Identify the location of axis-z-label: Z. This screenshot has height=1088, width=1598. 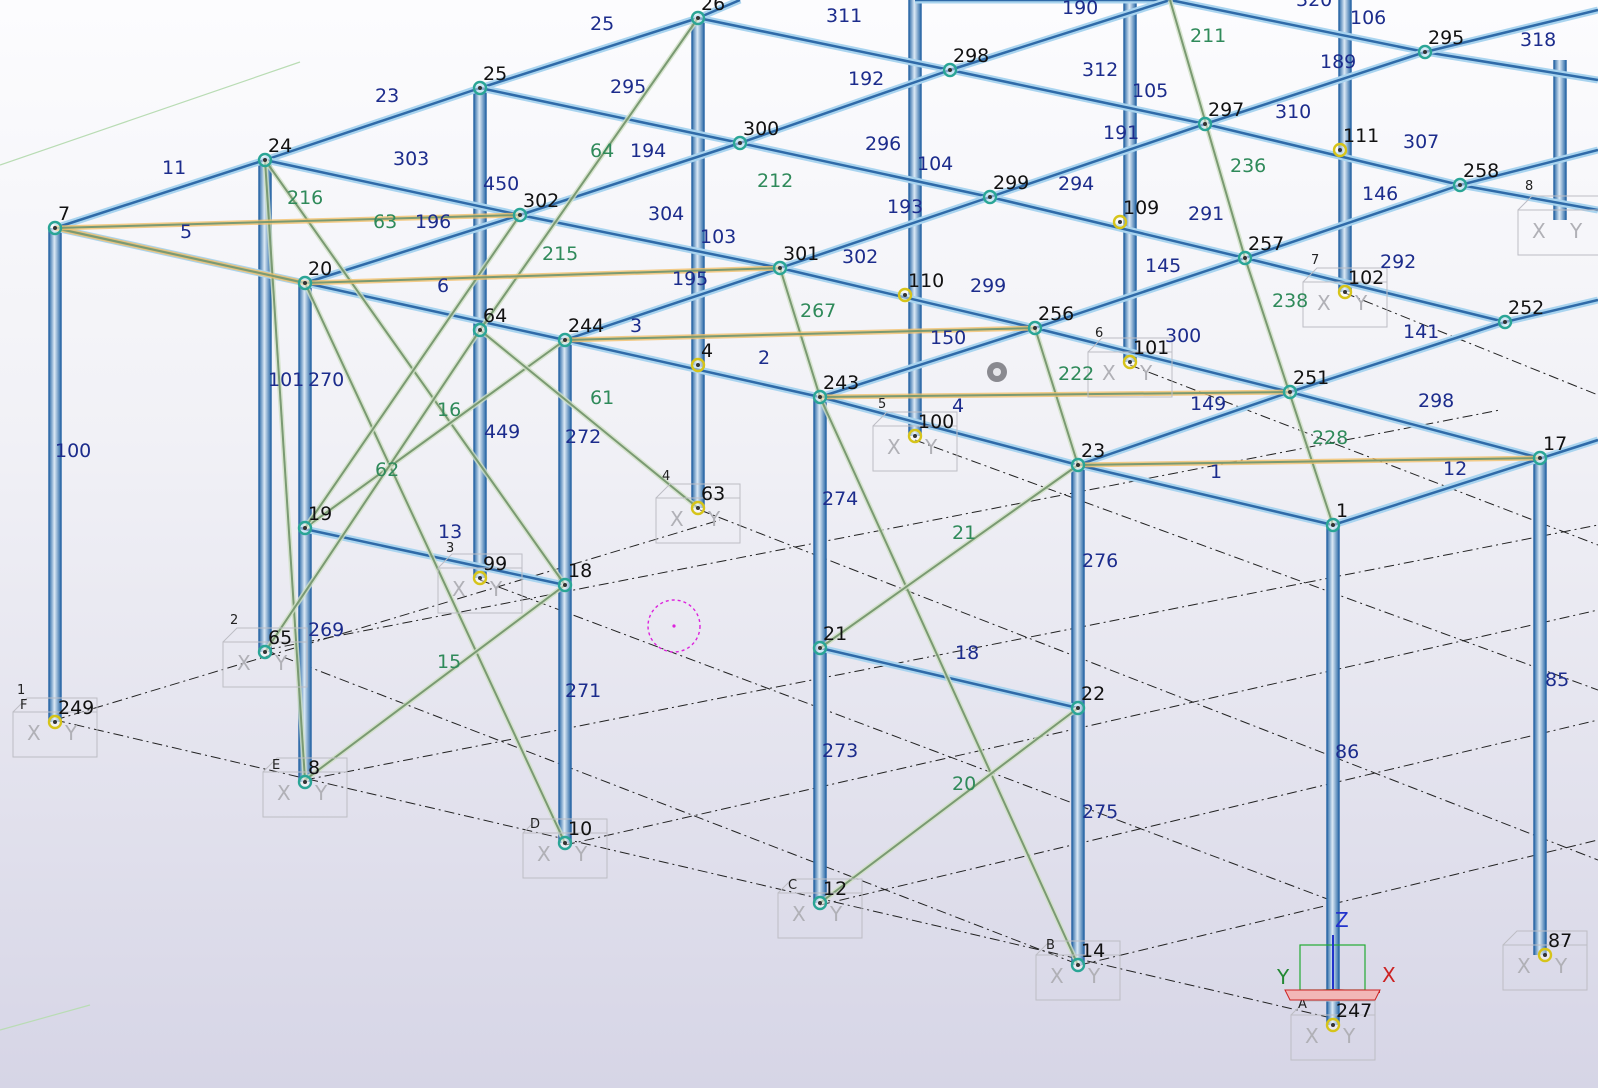
(1342, 920).